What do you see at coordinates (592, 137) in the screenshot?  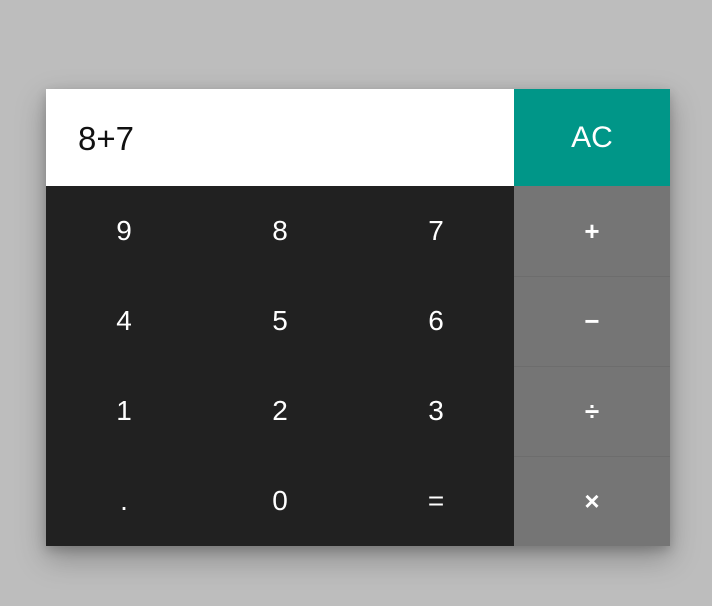 I see `all-clear-button: AC` at bounding box center [592, 137].